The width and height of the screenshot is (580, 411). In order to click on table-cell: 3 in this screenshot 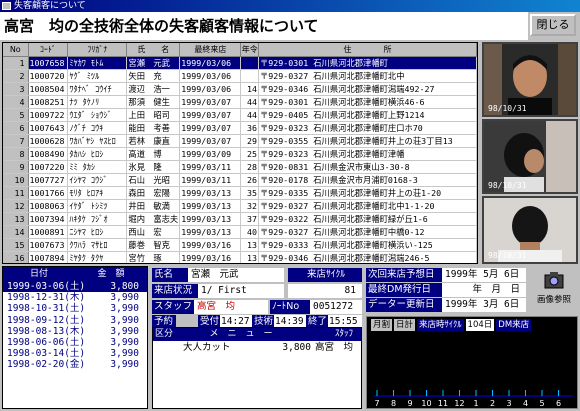, I will do `click(16, 89)`.